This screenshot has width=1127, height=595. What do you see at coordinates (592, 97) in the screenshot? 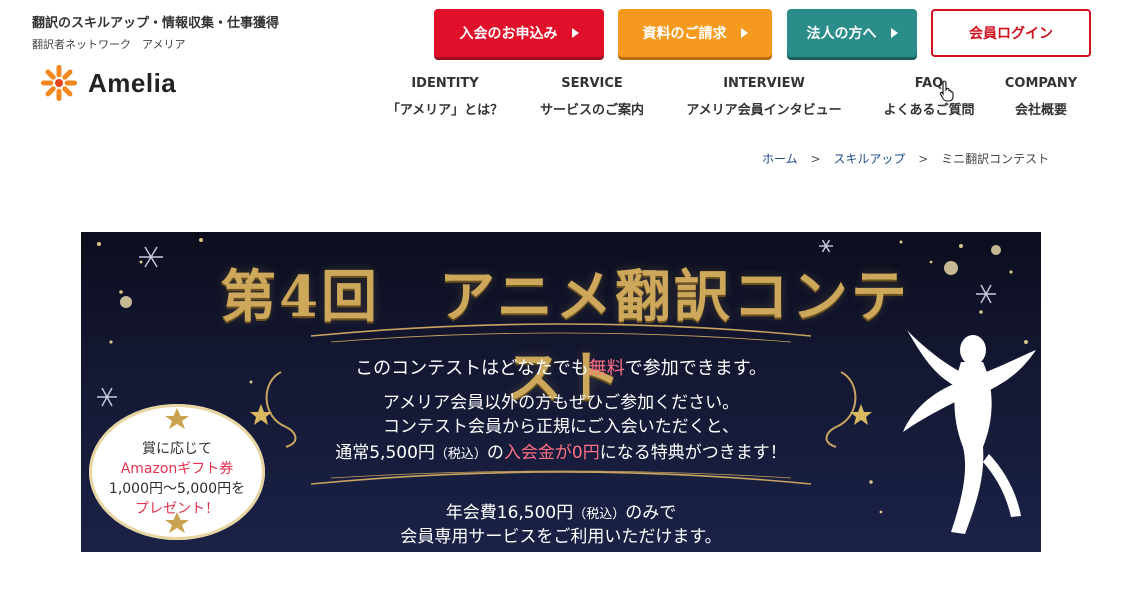
I see `nav-item-service: SERVICE サービスのご案内` at bounding box center [592, 97].